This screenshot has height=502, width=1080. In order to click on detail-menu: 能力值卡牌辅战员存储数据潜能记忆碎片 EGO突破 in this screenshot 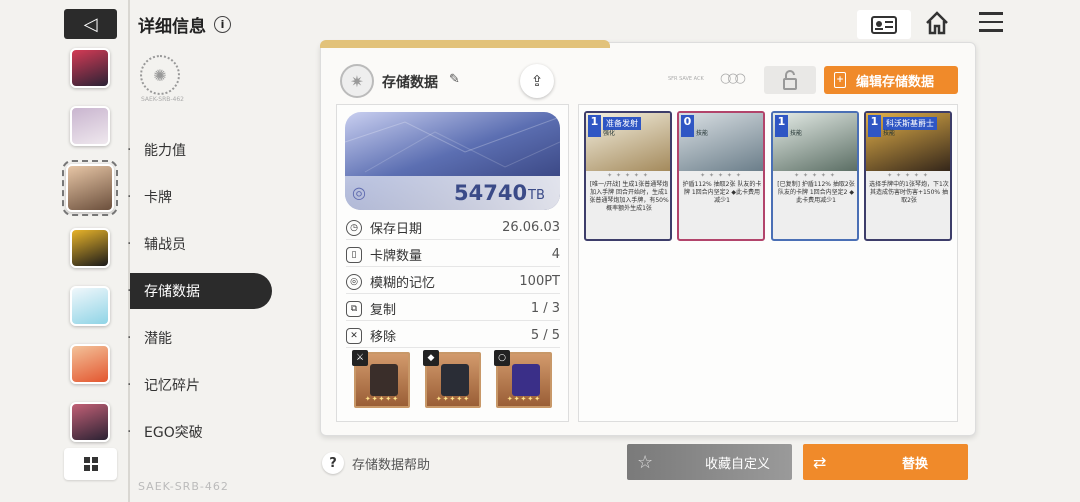, I will do `click(199, 296)`.